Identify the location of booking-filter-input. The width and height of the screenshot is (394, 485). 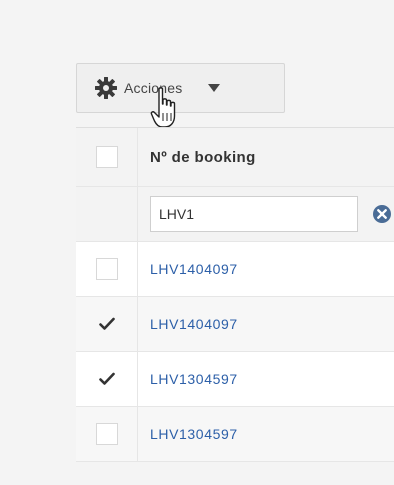
(254, 214).